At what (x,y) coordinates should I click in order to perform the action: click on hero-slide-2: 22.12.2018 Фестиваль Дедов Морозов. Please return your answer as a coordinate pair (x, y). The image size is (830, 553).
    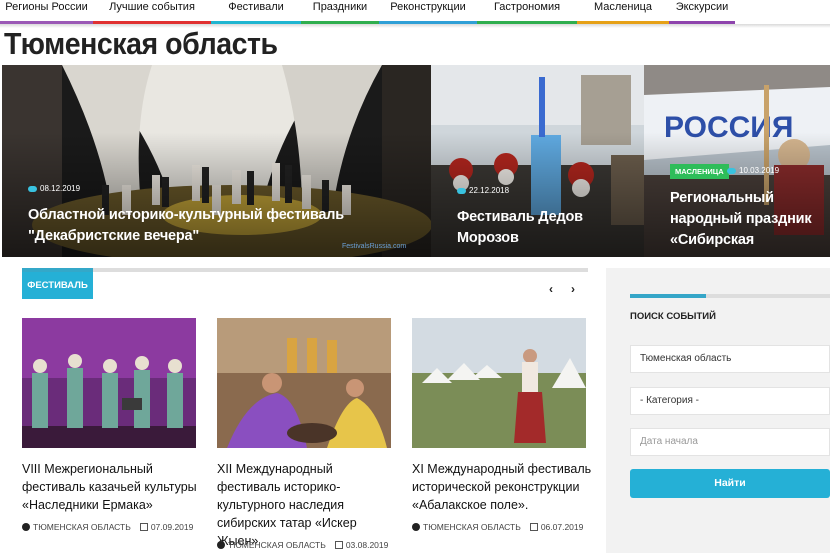
    Looking at the image, I should click on (537, 161).